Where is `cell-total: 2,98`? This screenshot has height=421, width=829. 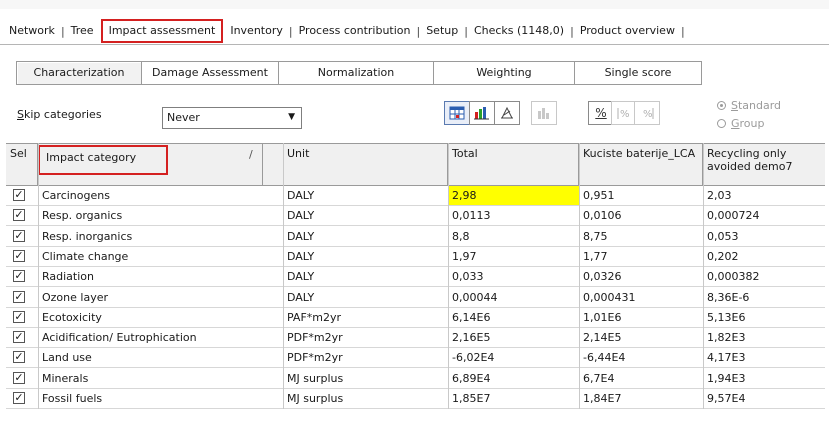 cell-total: 2,98 is located at coordinates (513, 195).